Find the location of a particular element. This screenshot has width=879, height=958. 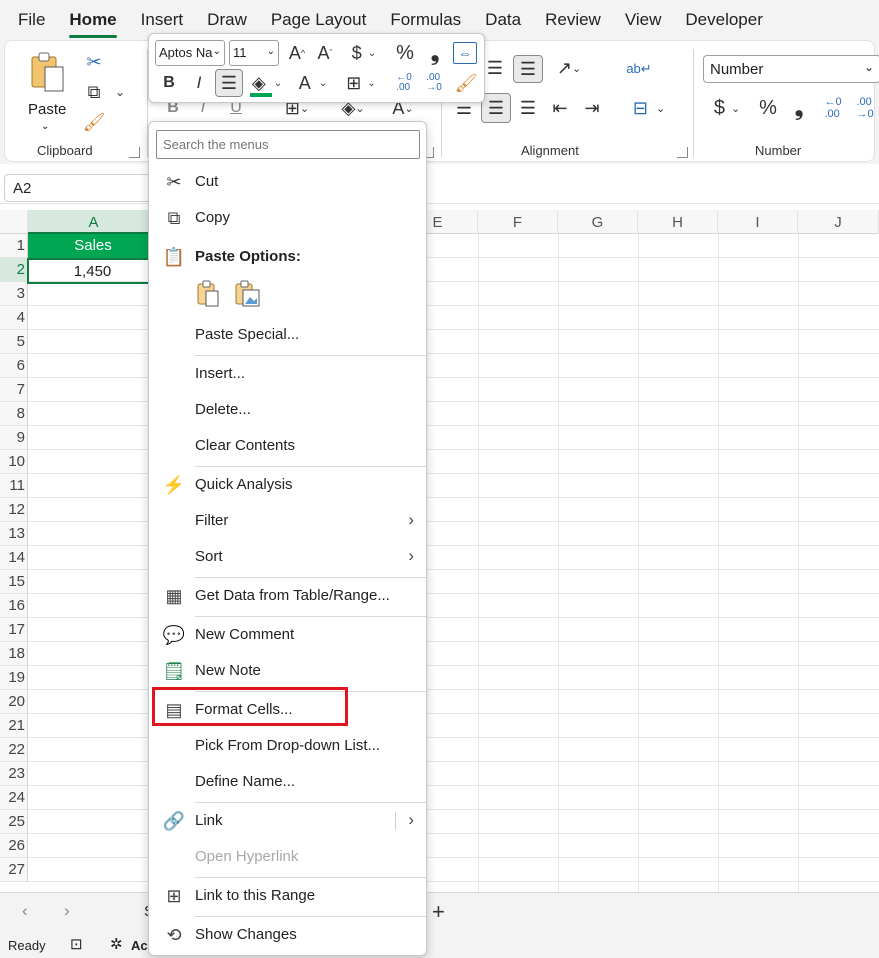

increase-indent-icon: ⇥ is located at coordinates (592, 108).